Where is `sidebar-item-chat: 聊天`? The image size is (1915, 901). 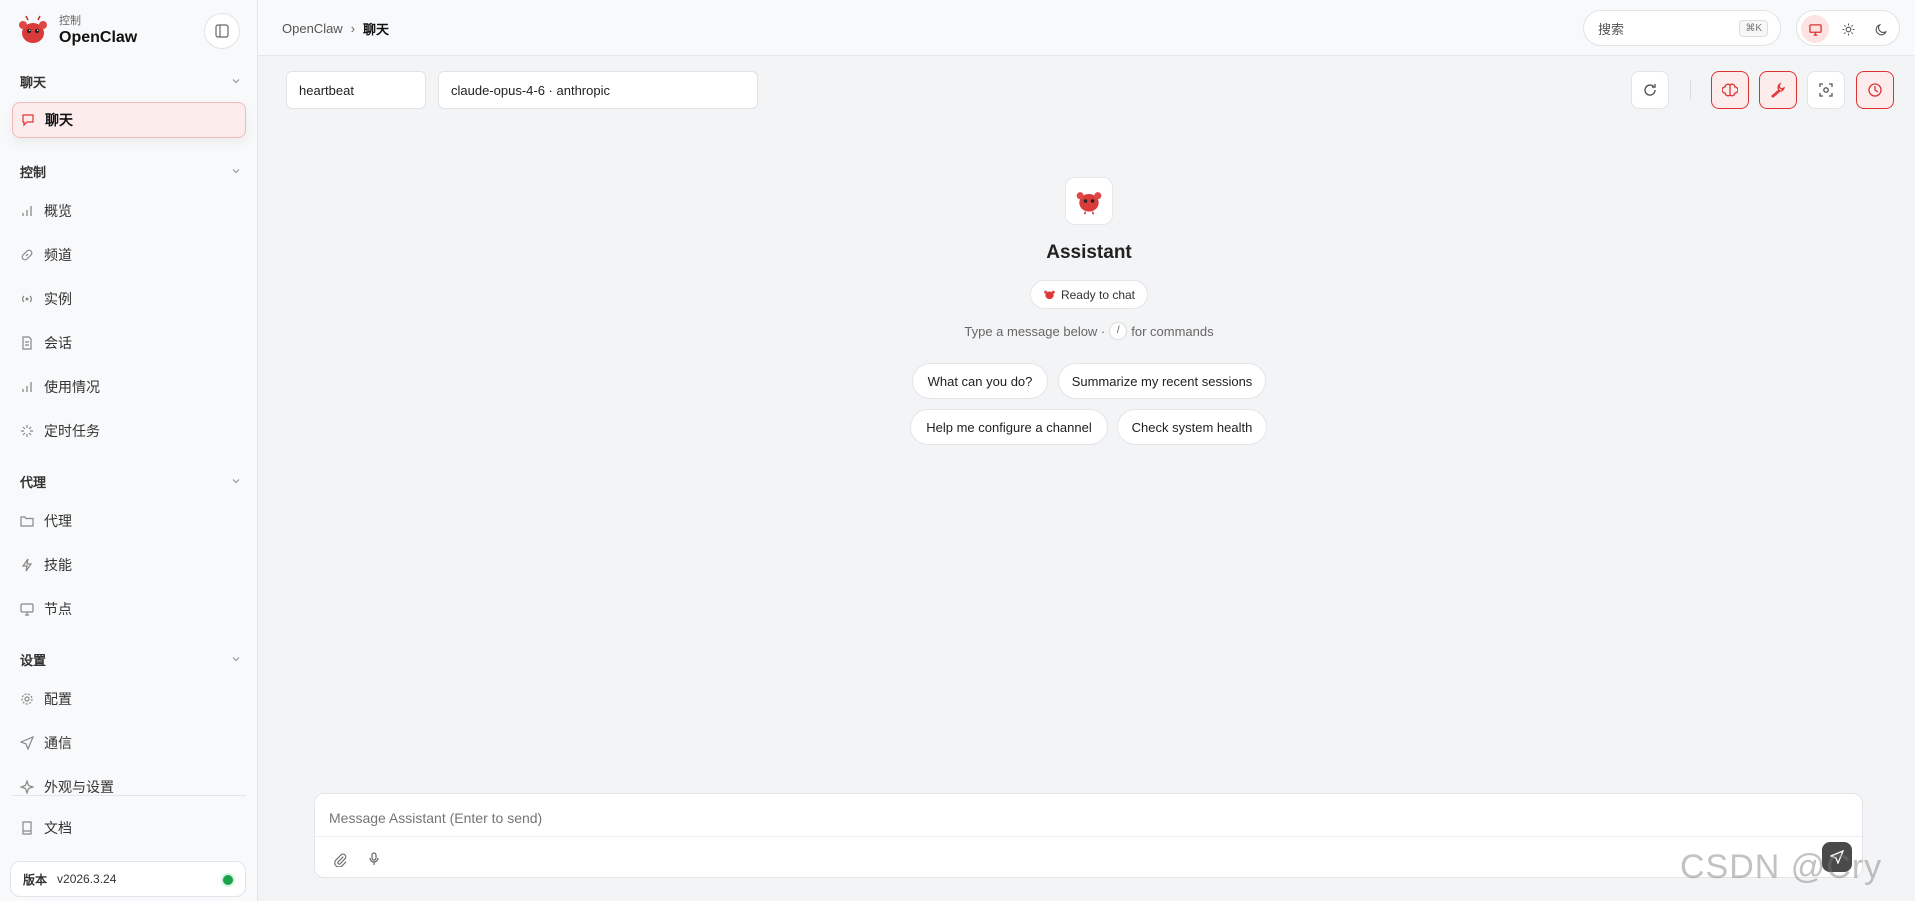
sidebar-item-chat: 聊天 is located at coordinates (129, 120).